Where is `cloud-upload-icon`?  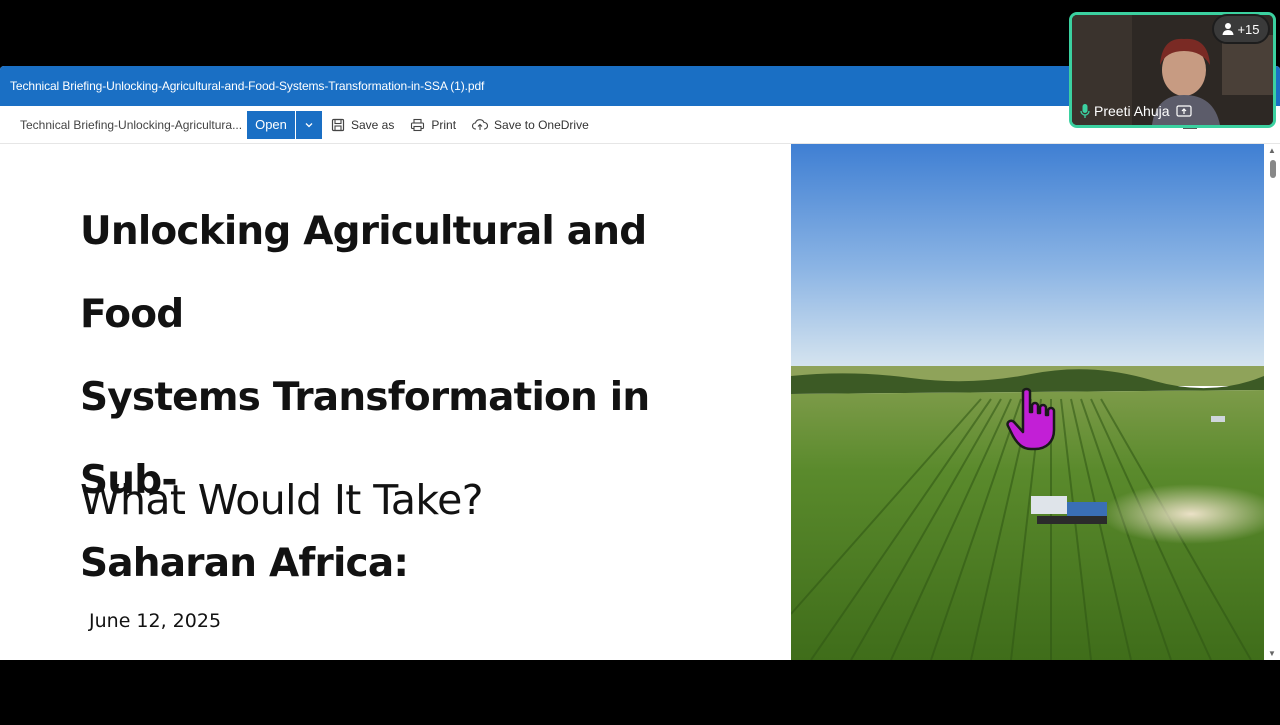
cloud-upload-icon is located at coordinates (480, 124).